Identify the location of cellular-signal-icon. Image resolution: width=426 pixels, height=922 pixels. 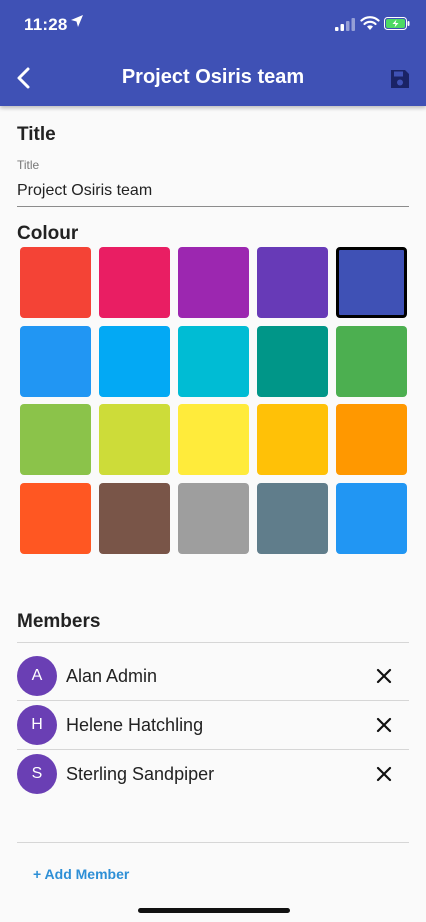
(345, 24).